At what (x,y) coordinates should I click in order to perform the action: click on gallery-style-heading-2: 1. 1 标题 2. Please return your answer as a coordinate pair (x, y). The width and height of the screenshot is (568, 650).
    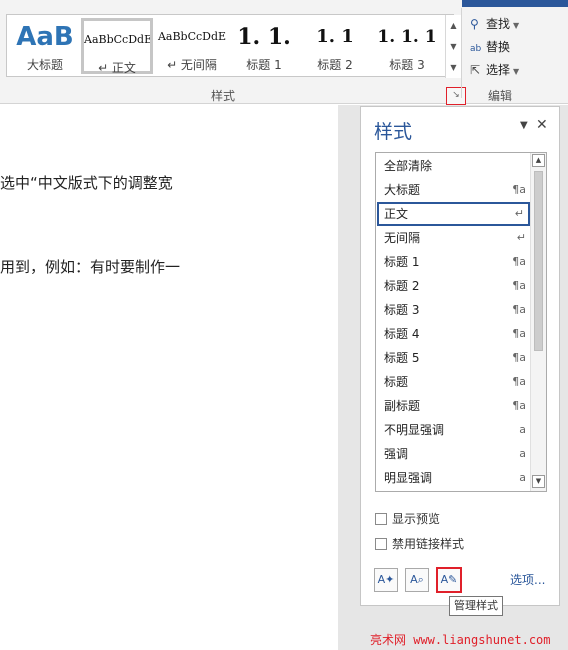
    Looking at the image, I should click on (335, 46).